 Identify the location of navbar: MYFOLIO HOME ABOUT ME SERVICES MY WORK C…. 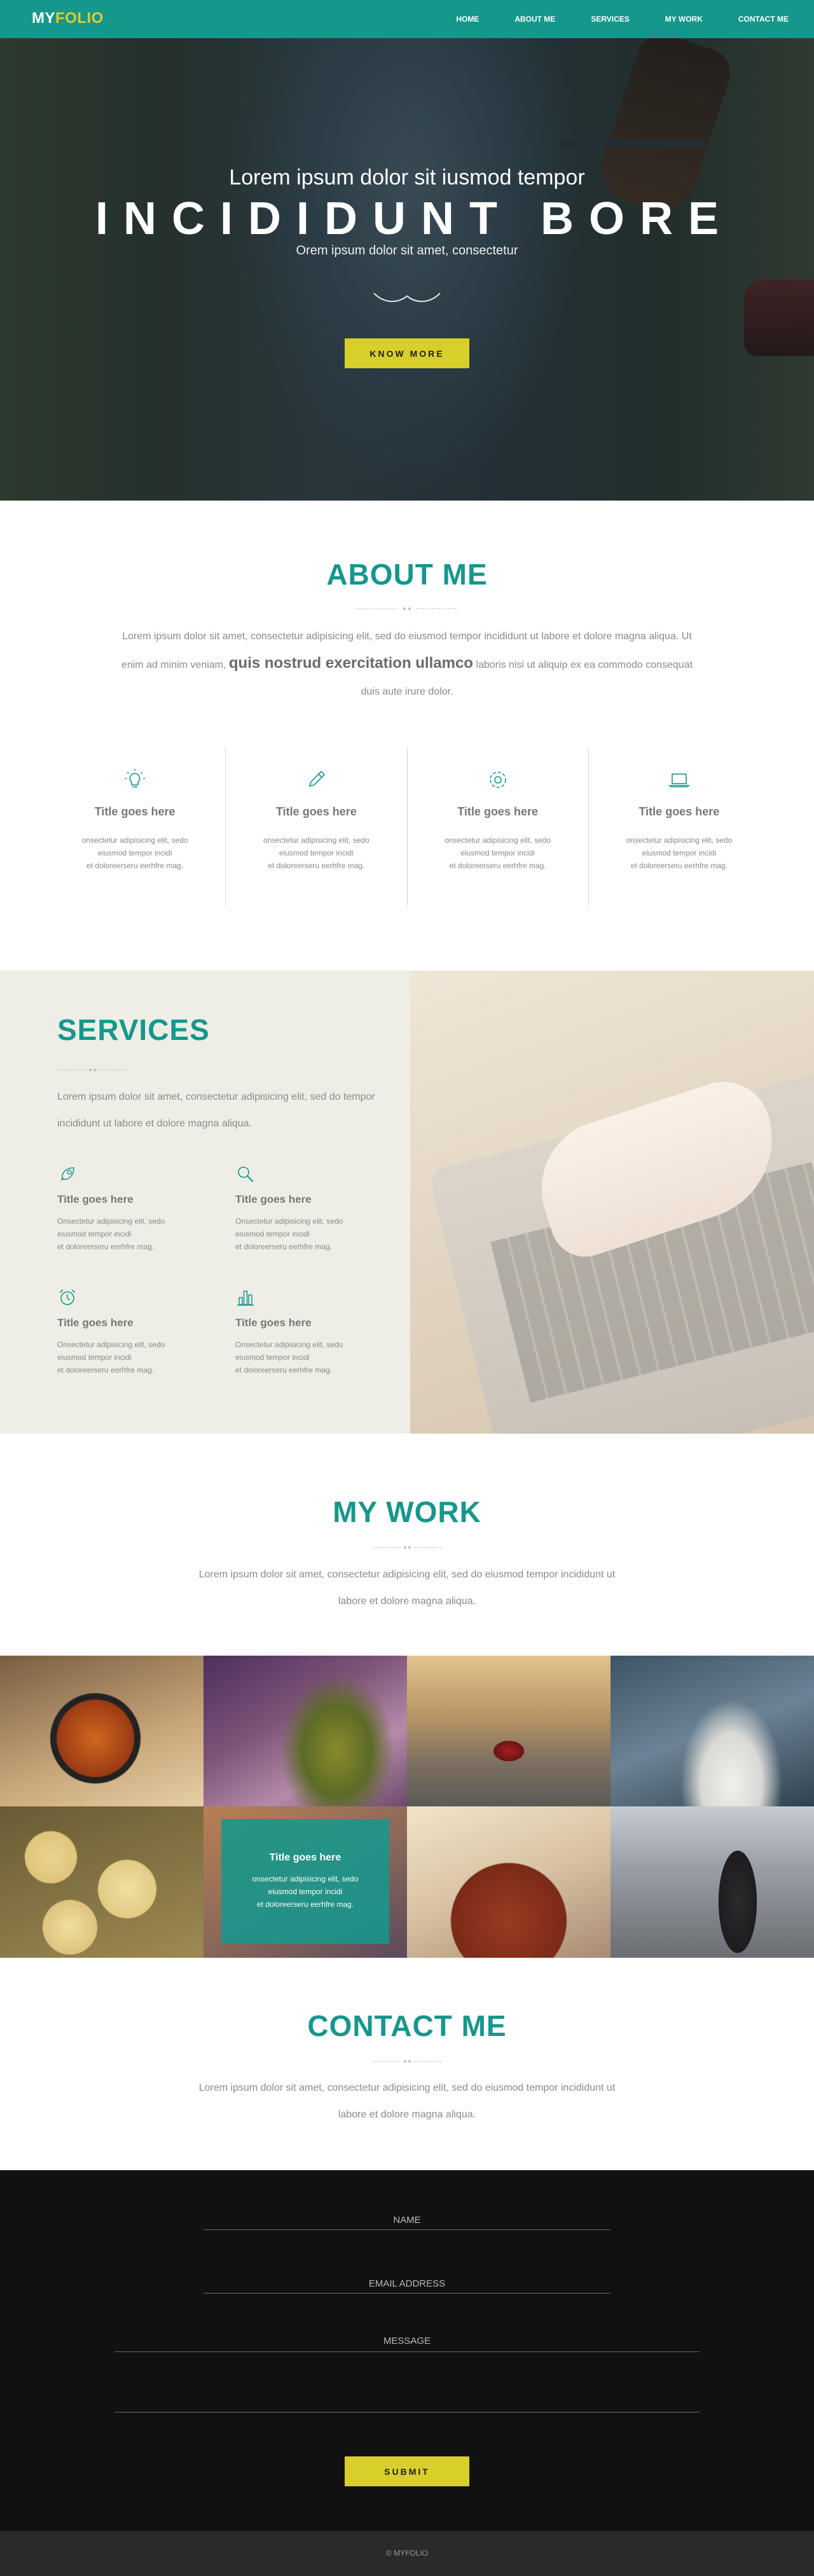
(407, 19).